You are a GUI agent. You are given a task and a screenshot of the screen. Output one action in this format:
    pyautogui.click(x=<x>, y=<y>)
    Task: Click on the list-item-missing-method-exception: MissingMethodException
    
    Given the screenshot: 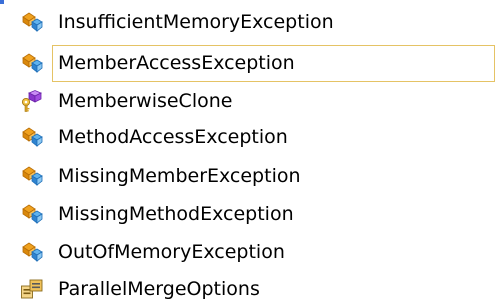 What is the action you would take?
    pyautogui.click(x=247, y=214)
    